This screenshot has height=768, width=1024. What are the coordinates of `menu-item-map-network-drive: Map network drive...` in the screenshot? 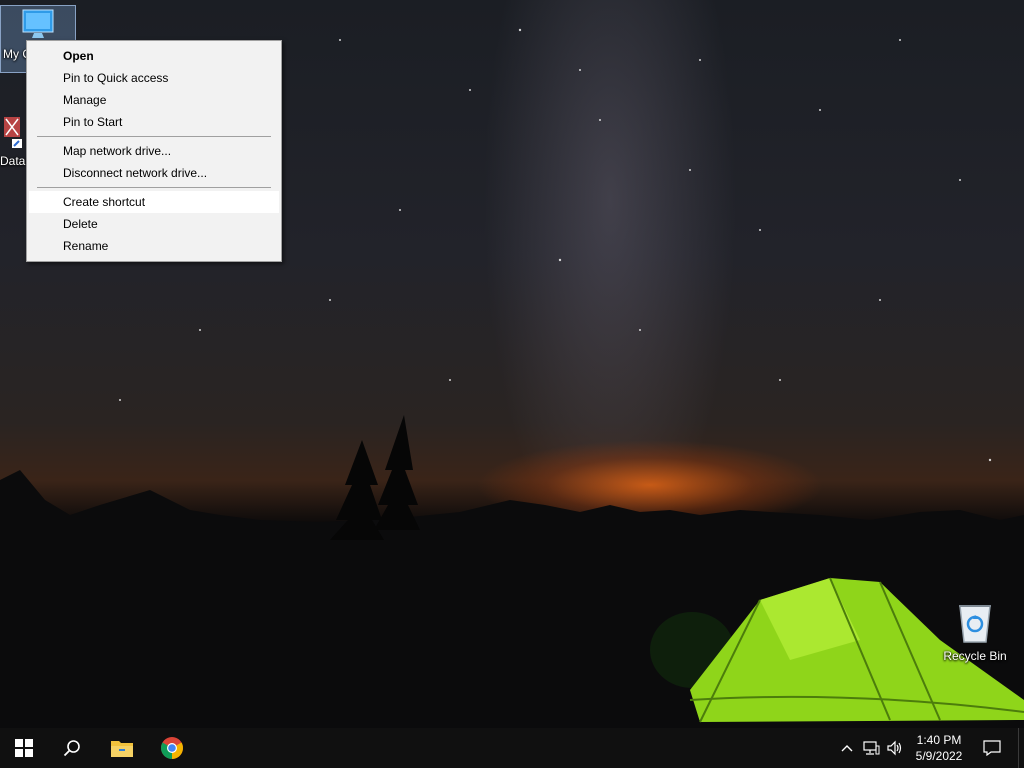 It's located at (154, 151).